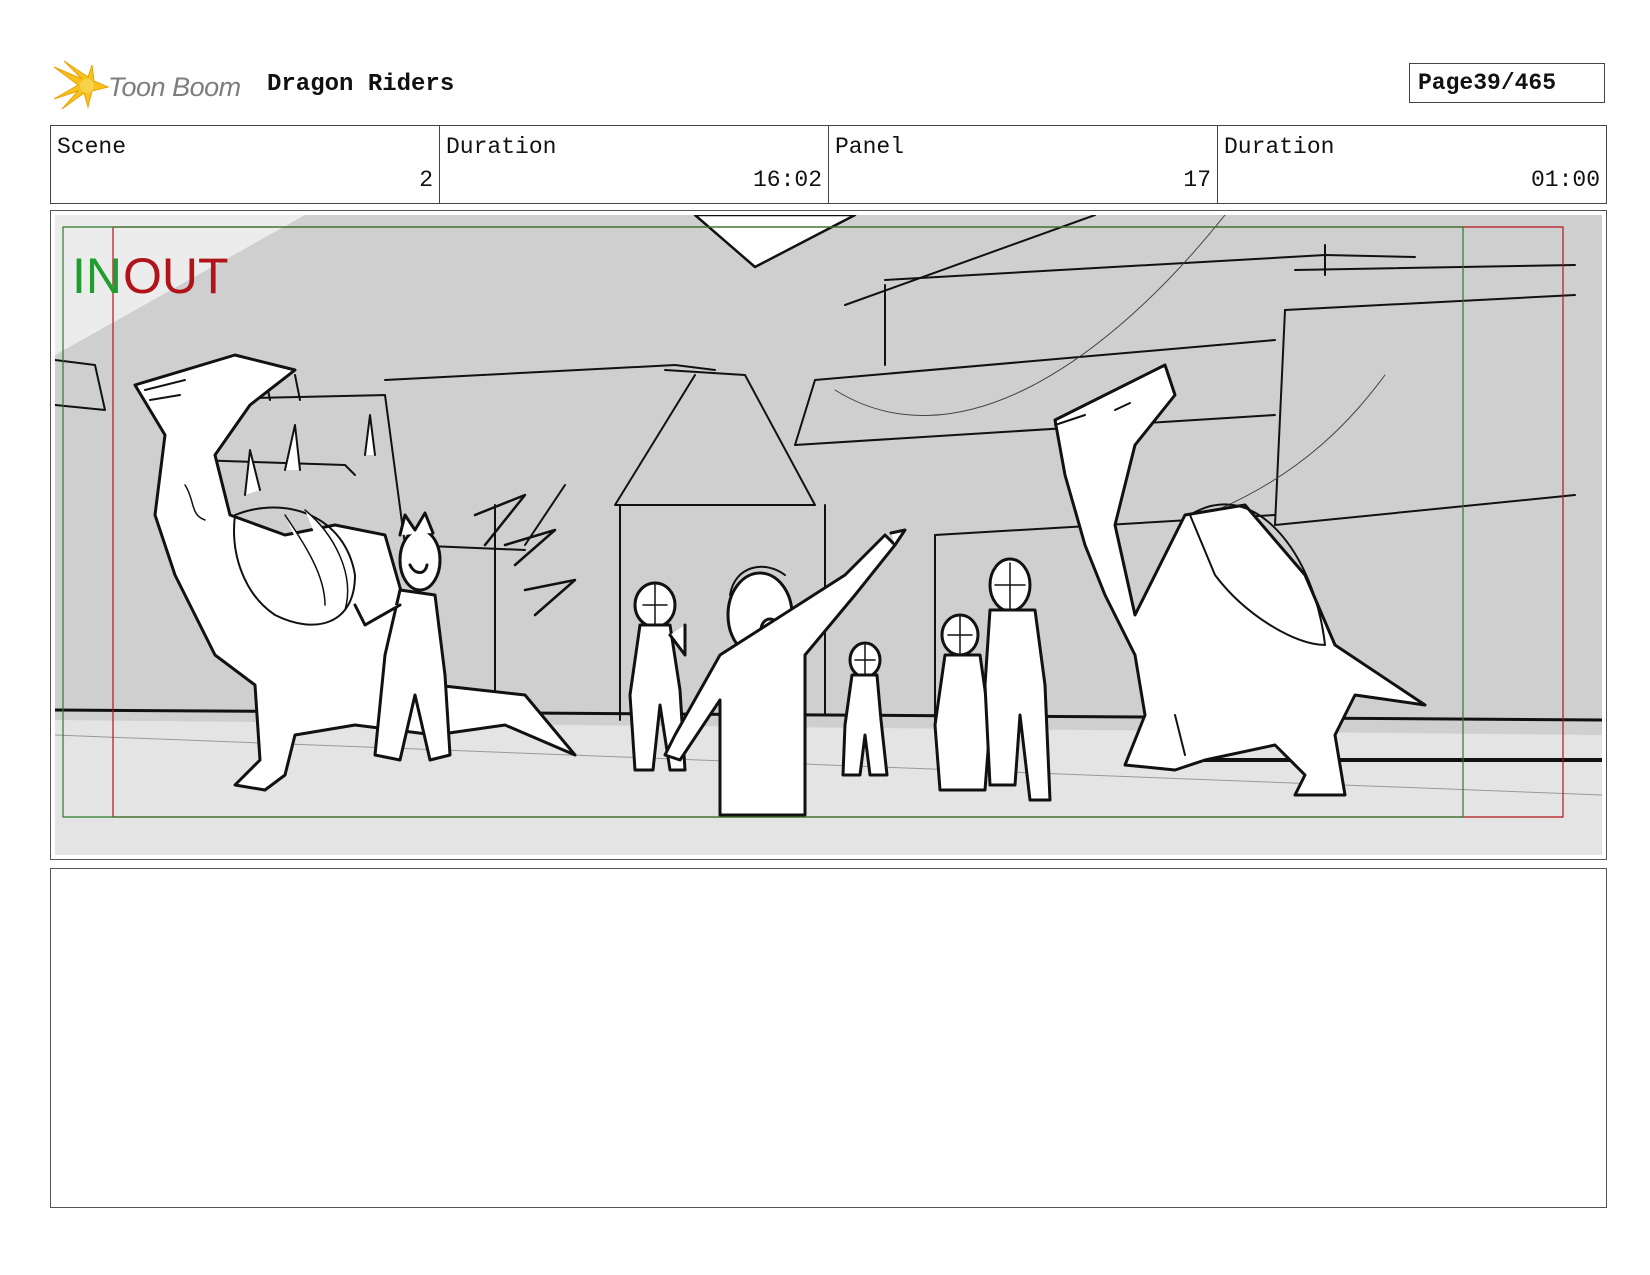 Image resolution: width=1650 pixels, height=1275 pixels. Describe the element at coordinates (832, 85) in the screenshot. I see `storyboard-header: Toon Boom Dragon Riders Page 39/465` at that location.